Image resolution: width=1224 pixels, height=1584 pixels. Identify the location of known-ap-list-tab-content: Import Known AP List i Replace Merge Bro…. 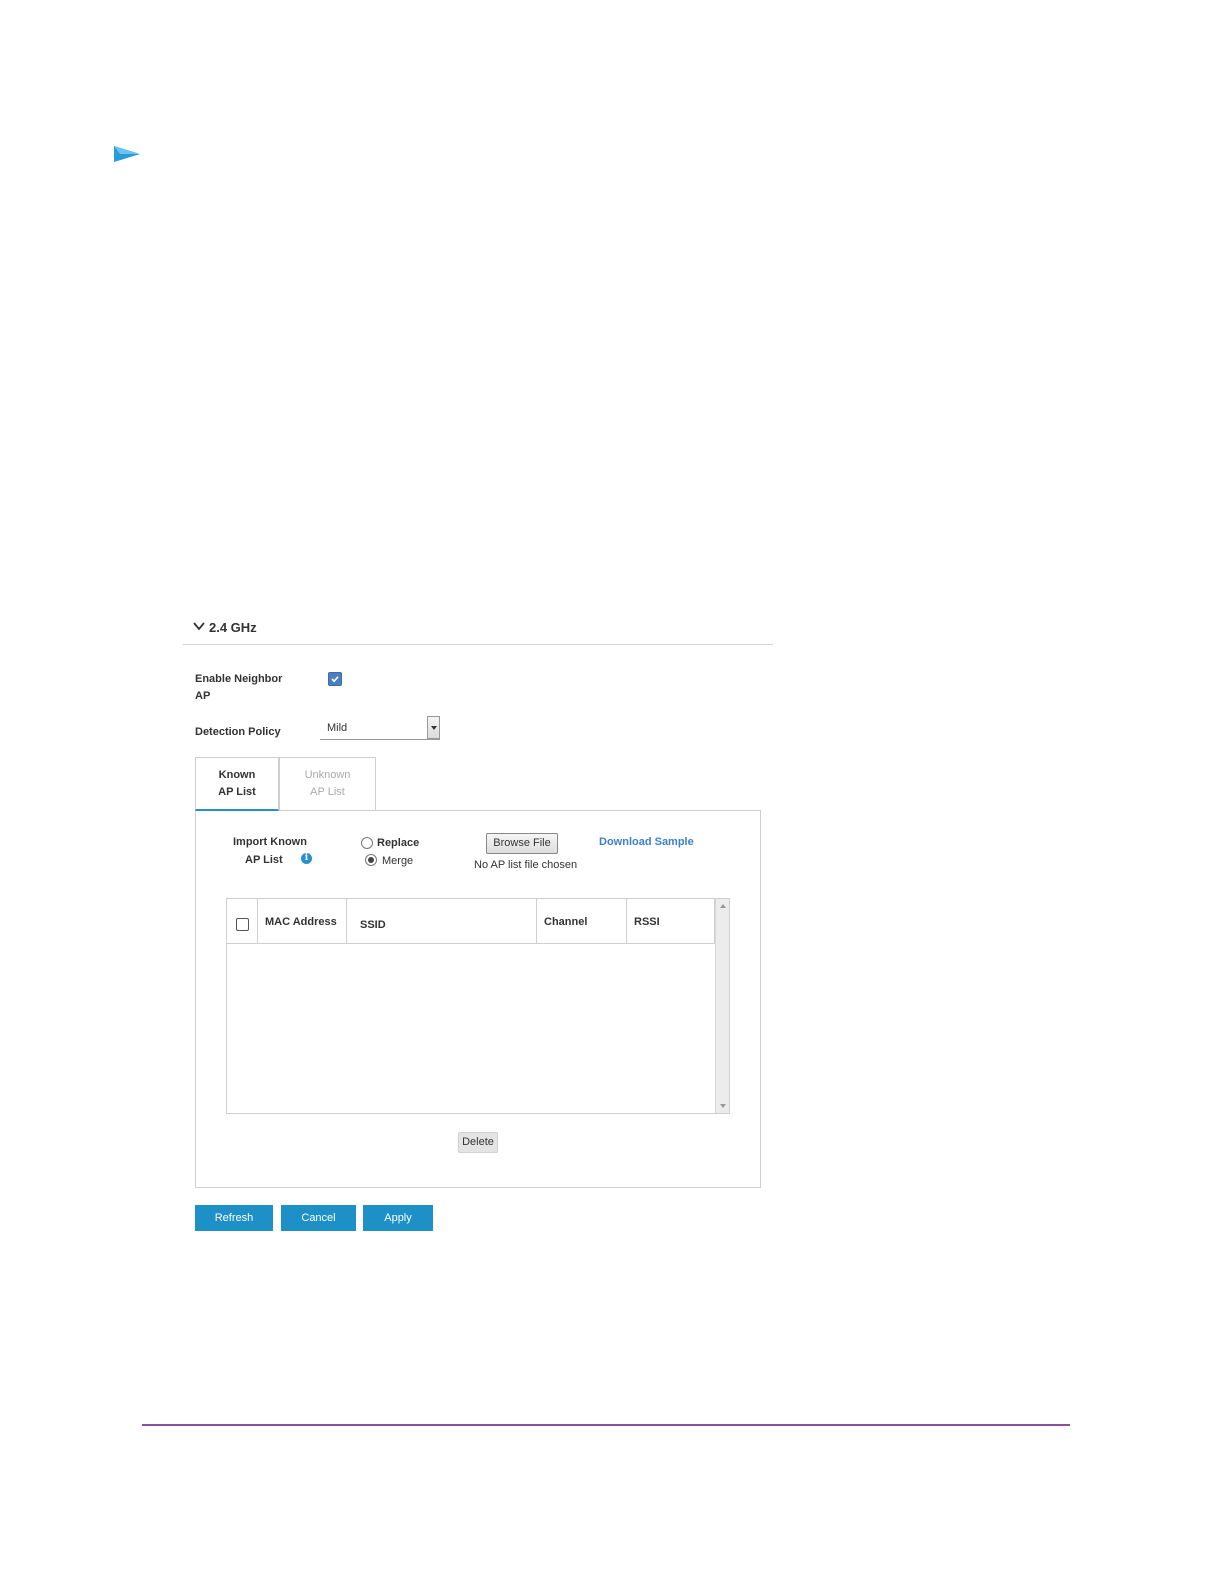
(478, 999).